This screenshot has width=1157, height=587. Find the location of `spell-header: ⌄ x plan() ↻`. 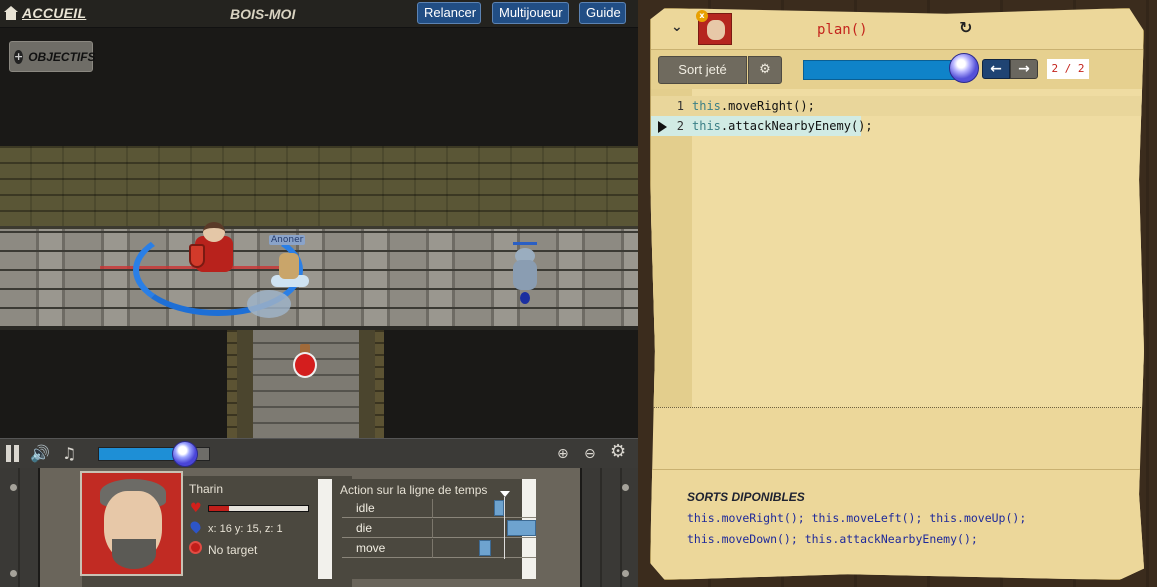

spell-header: ⌄ x plan() ↻ is located at coordinates (897, 29).